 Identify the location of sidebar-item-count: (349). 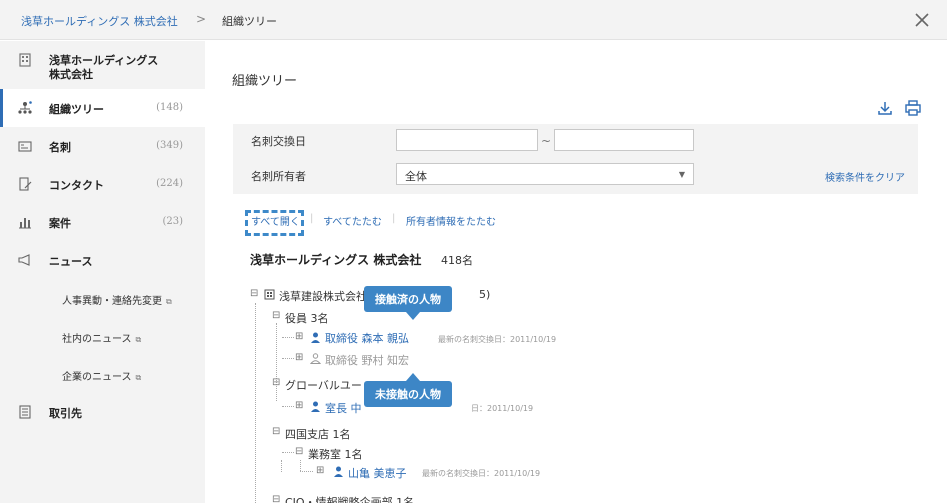
(169, 145).